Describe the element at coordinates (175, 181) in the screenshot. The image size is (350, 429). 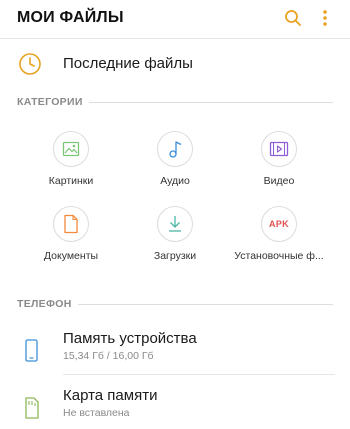
I see `category-label: Аудио` at that location.